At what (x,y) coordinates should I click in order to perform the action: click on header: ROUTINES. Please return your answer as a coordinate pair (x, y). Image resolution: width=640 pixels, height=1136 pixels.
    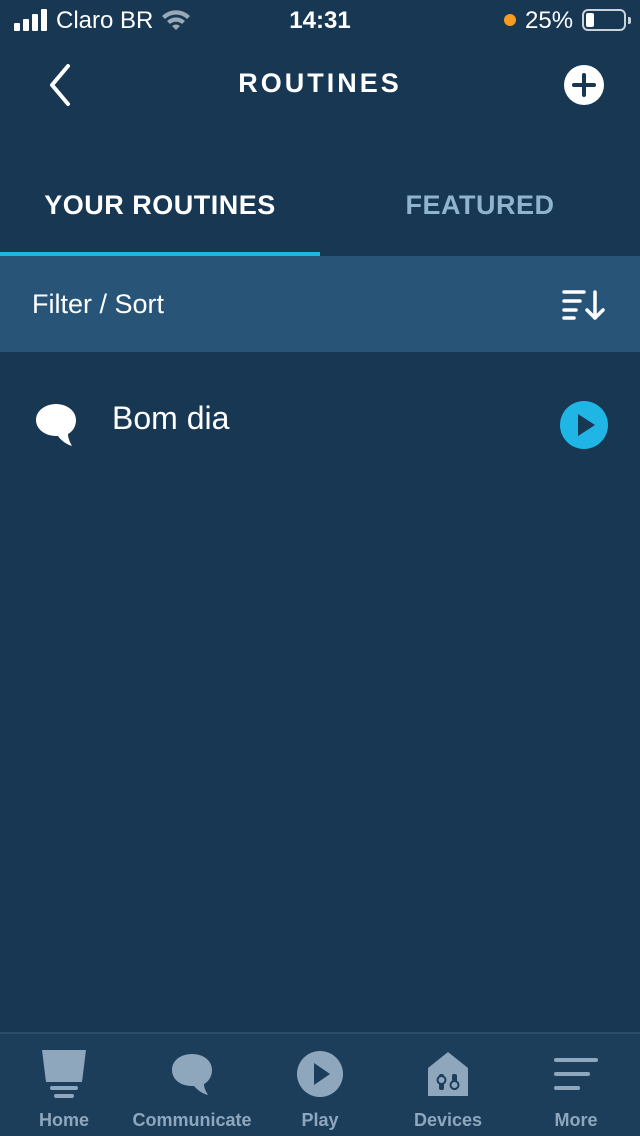
    Looking at the image, I should click on (320, 85).